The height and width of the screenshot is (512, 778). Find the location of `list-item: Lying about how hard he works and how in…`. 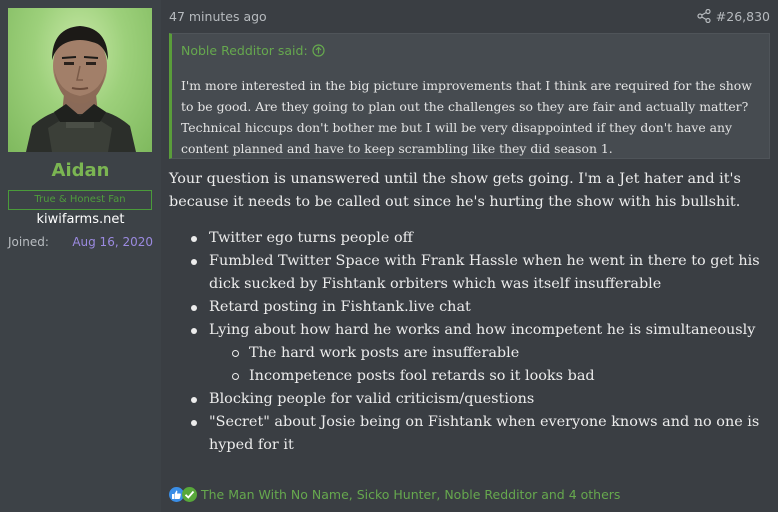

list-item: Lying about how hard he works and how in… is located at coordinates (471, 330).